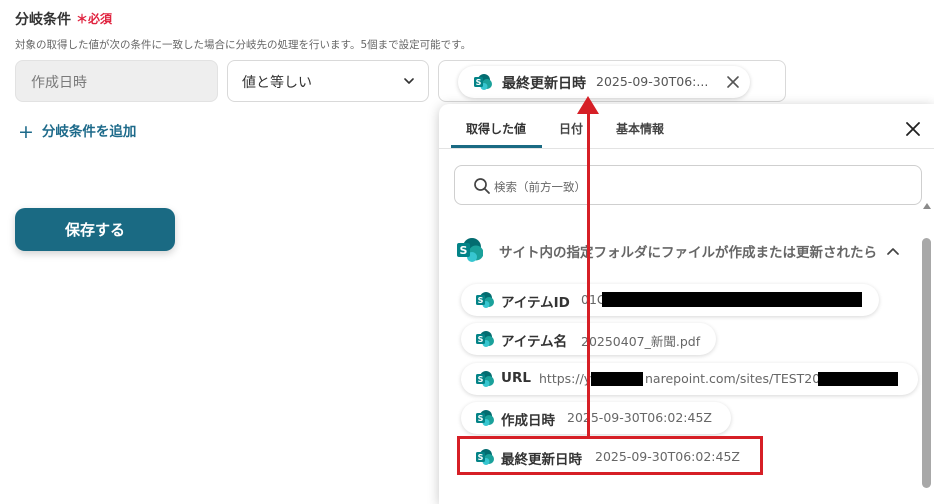 This screenshot has width=934, height=504. I want to click on list-item: S 作成日時 2025-09-30T06:02:45Z, so click(596, 418).